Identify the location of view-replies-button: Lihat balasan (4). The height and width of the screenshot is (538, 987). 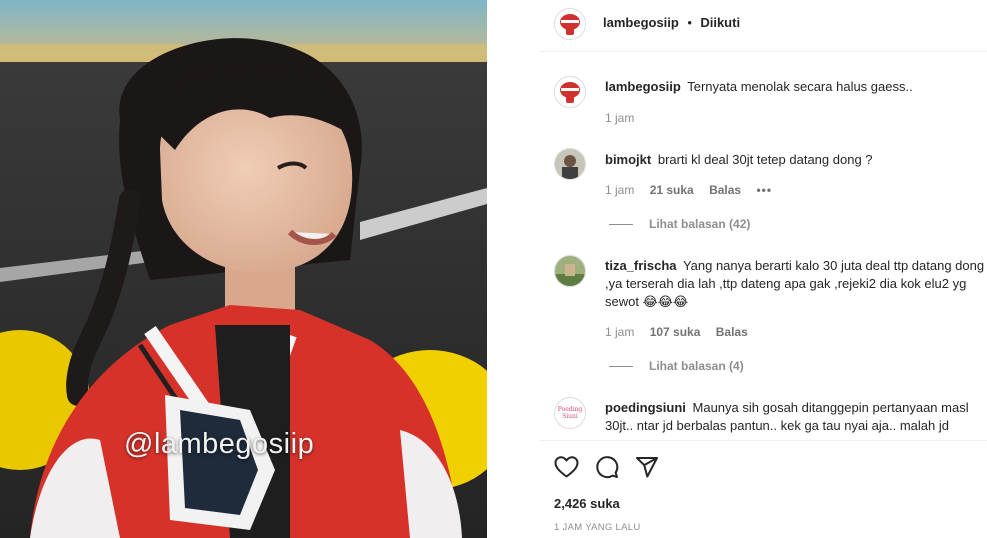
(676, 366).